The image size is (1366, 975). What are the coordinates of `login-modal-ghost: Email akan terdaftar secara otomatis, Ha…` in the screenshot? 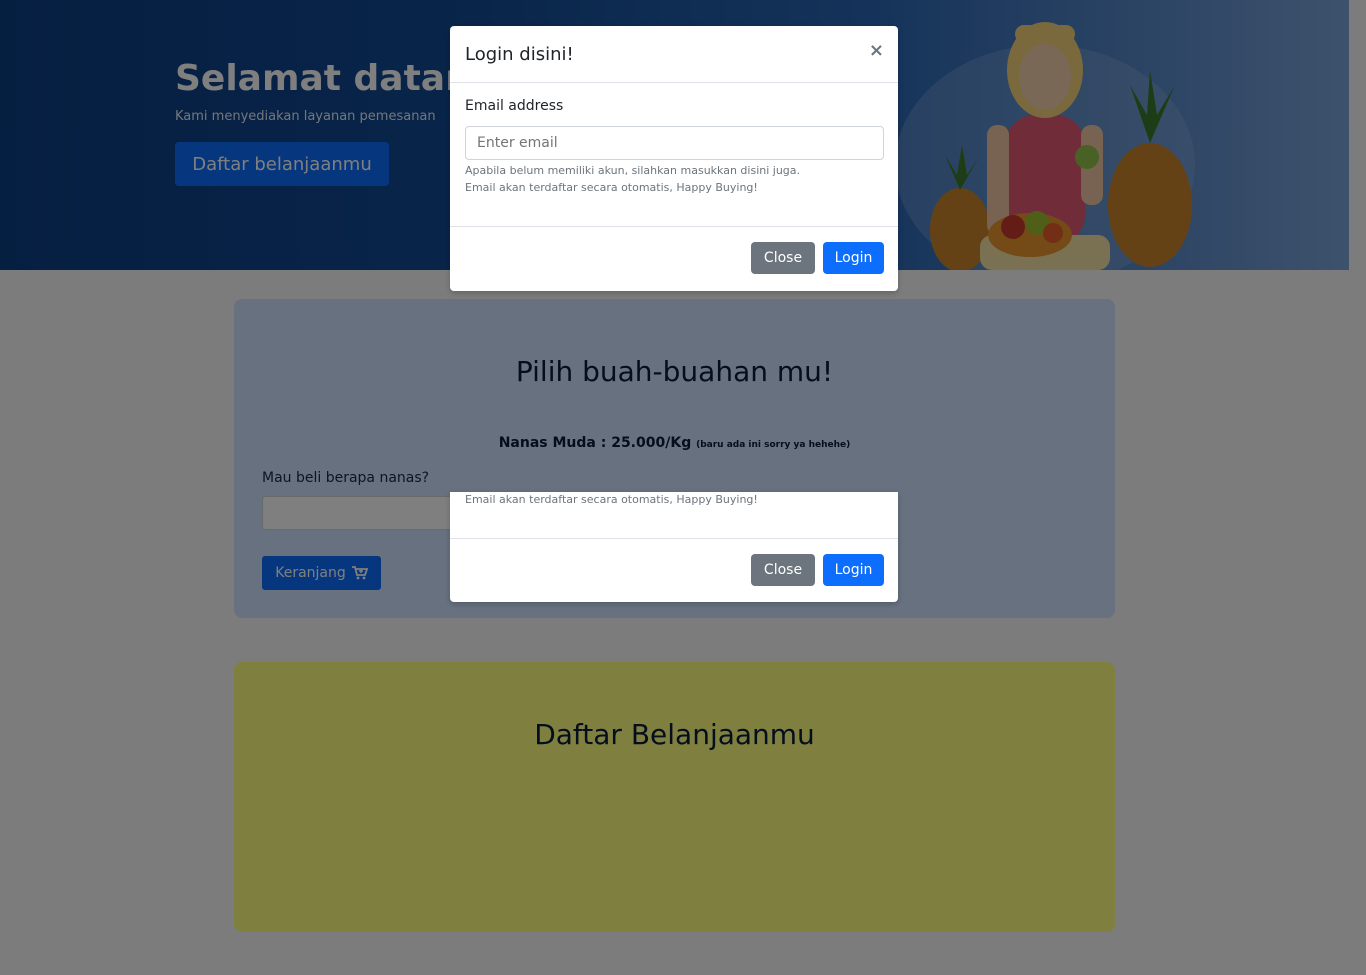 It's located at (674, 547).